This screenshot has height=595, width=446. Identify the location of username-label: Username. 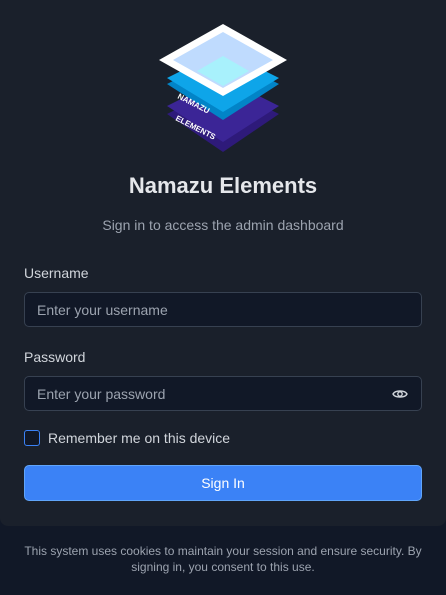
(56, 273).